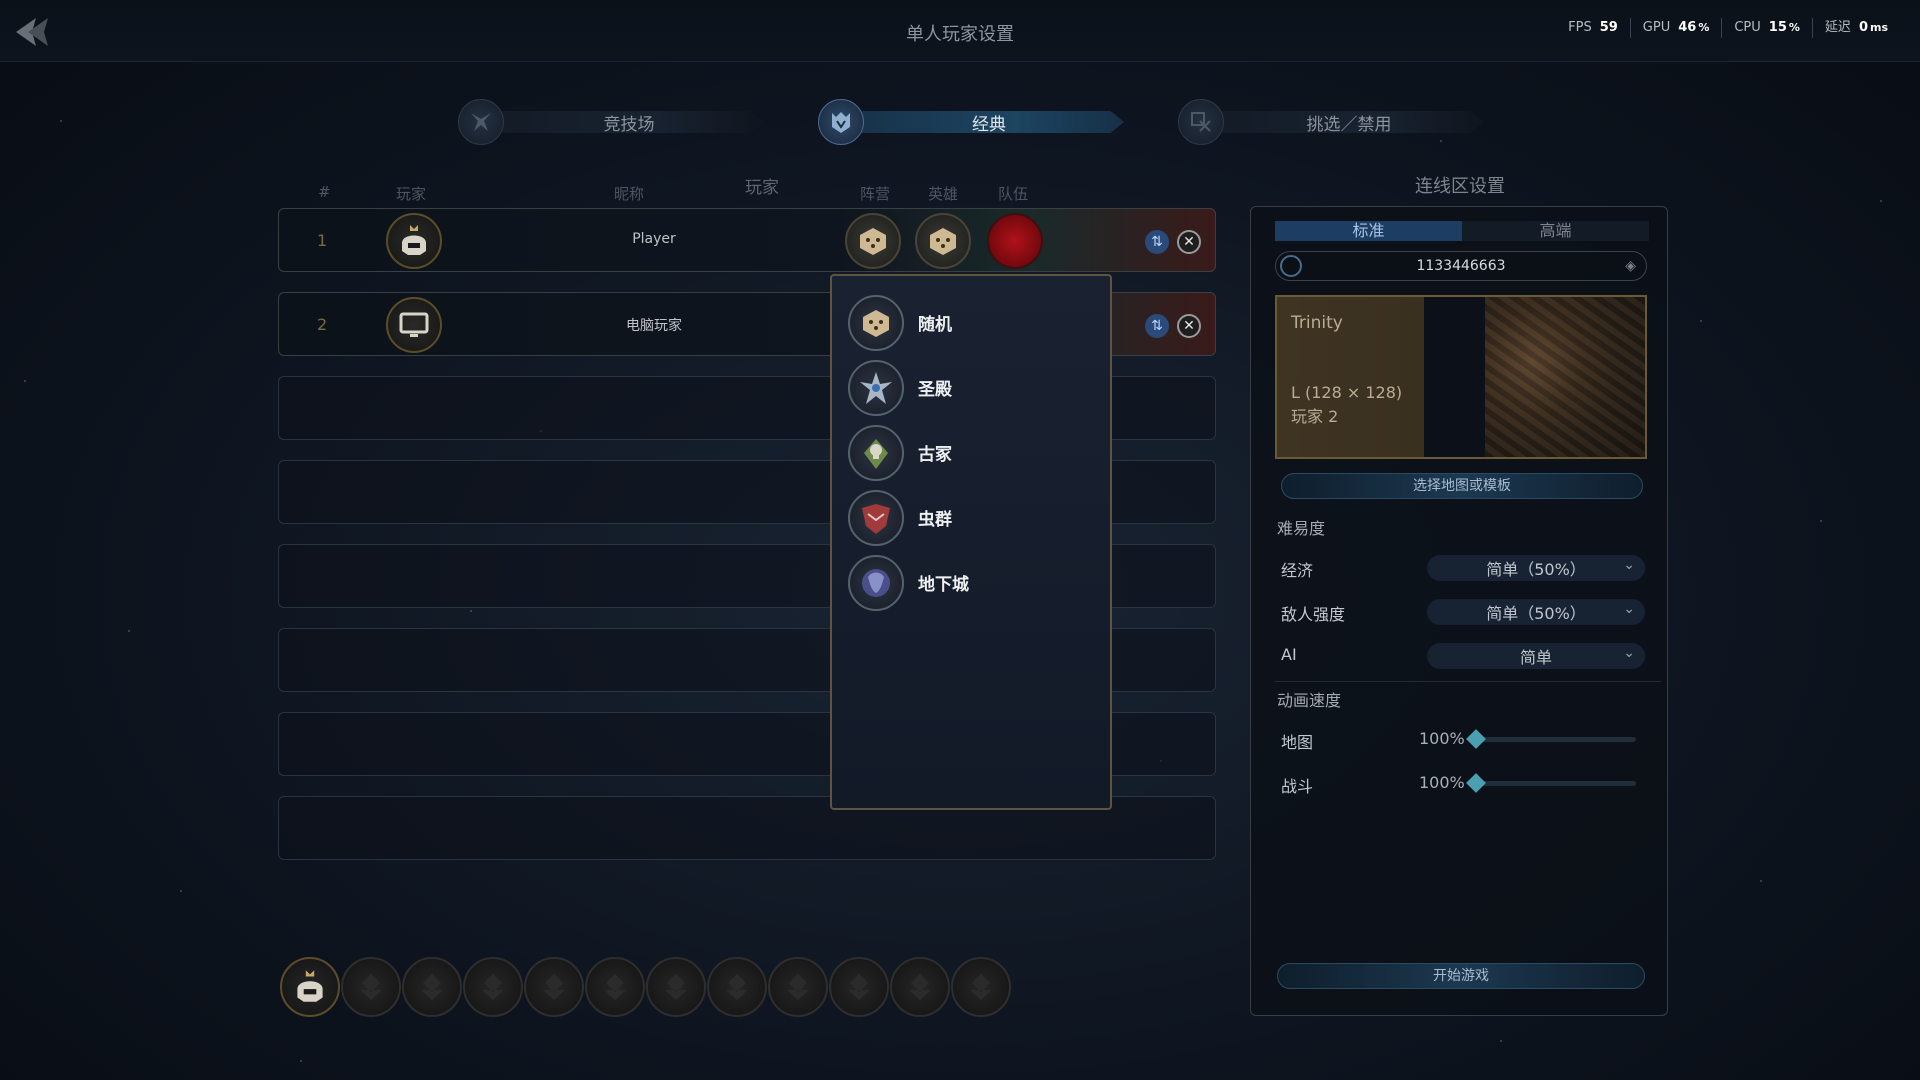 This screenshot has width=1920, height=1080. I want to click on col-head-num: #, so click(324, 192).